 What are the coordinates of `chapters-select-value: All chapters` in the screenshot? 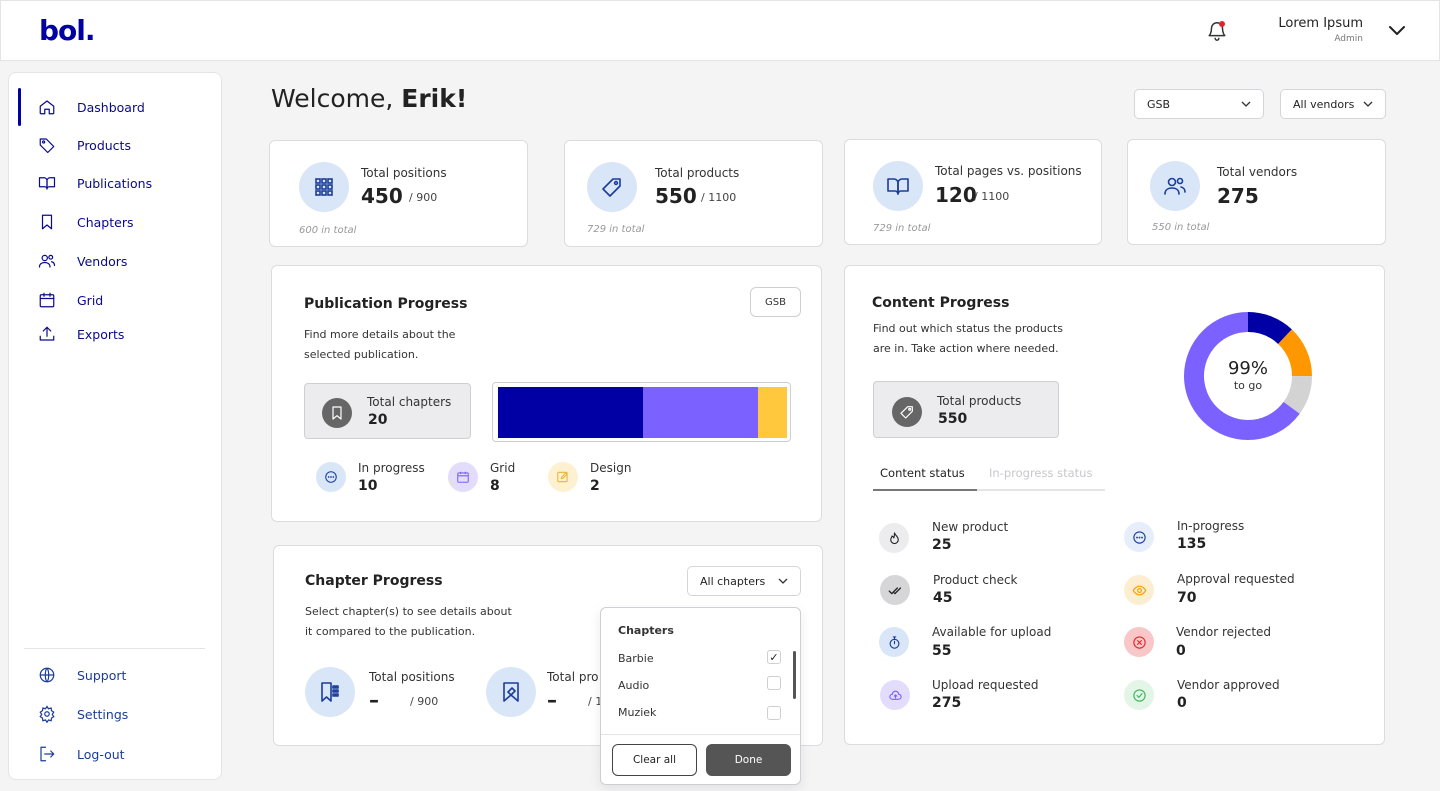 It's located at (733, 581).